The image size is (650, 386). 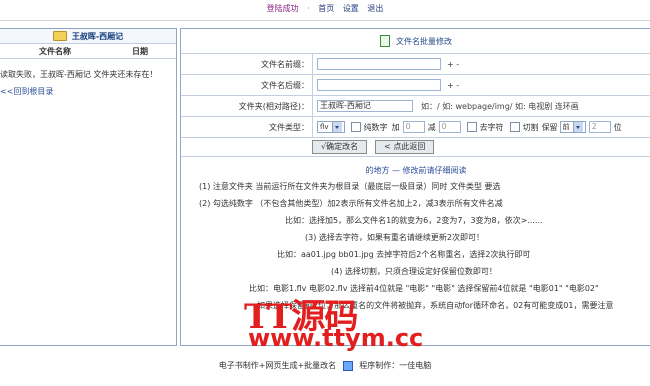 I want to click on back-button: < 点此返回, so click(x=405, y=147).